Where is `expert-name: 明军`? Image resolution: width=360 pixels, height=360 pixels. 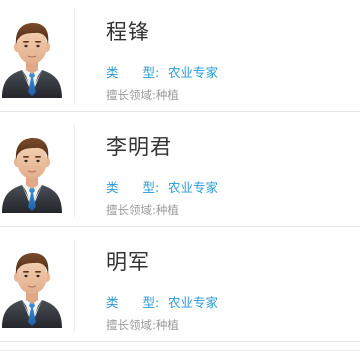
expert-name: 明军 is located at coordinates (128, 262).